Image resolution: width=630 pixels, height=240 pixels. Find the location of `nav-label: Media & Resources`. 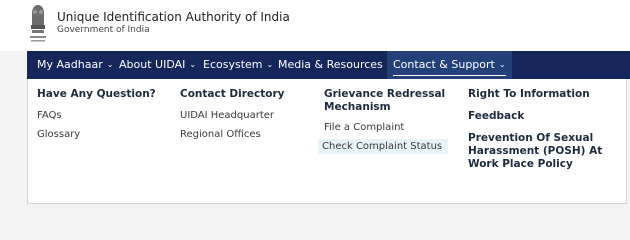

nav-label: Media & Resources is located at coordinates (330, 64).